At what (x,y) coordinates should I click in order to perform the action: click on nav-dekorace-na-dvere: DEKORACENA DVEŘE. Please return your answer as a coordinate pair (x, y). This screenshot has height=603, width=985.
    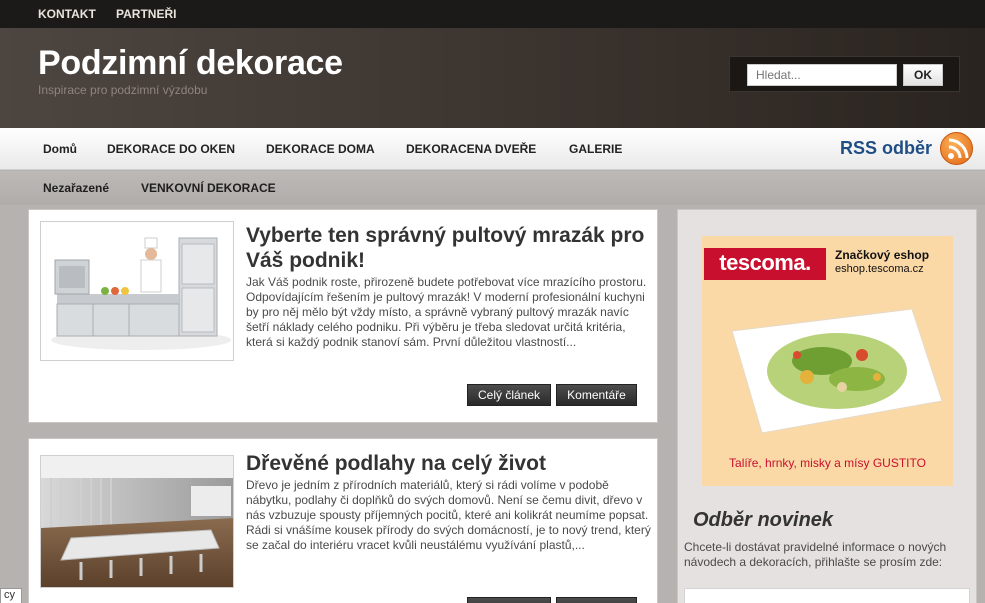
    Looking at the image, I should click on (471, 149).